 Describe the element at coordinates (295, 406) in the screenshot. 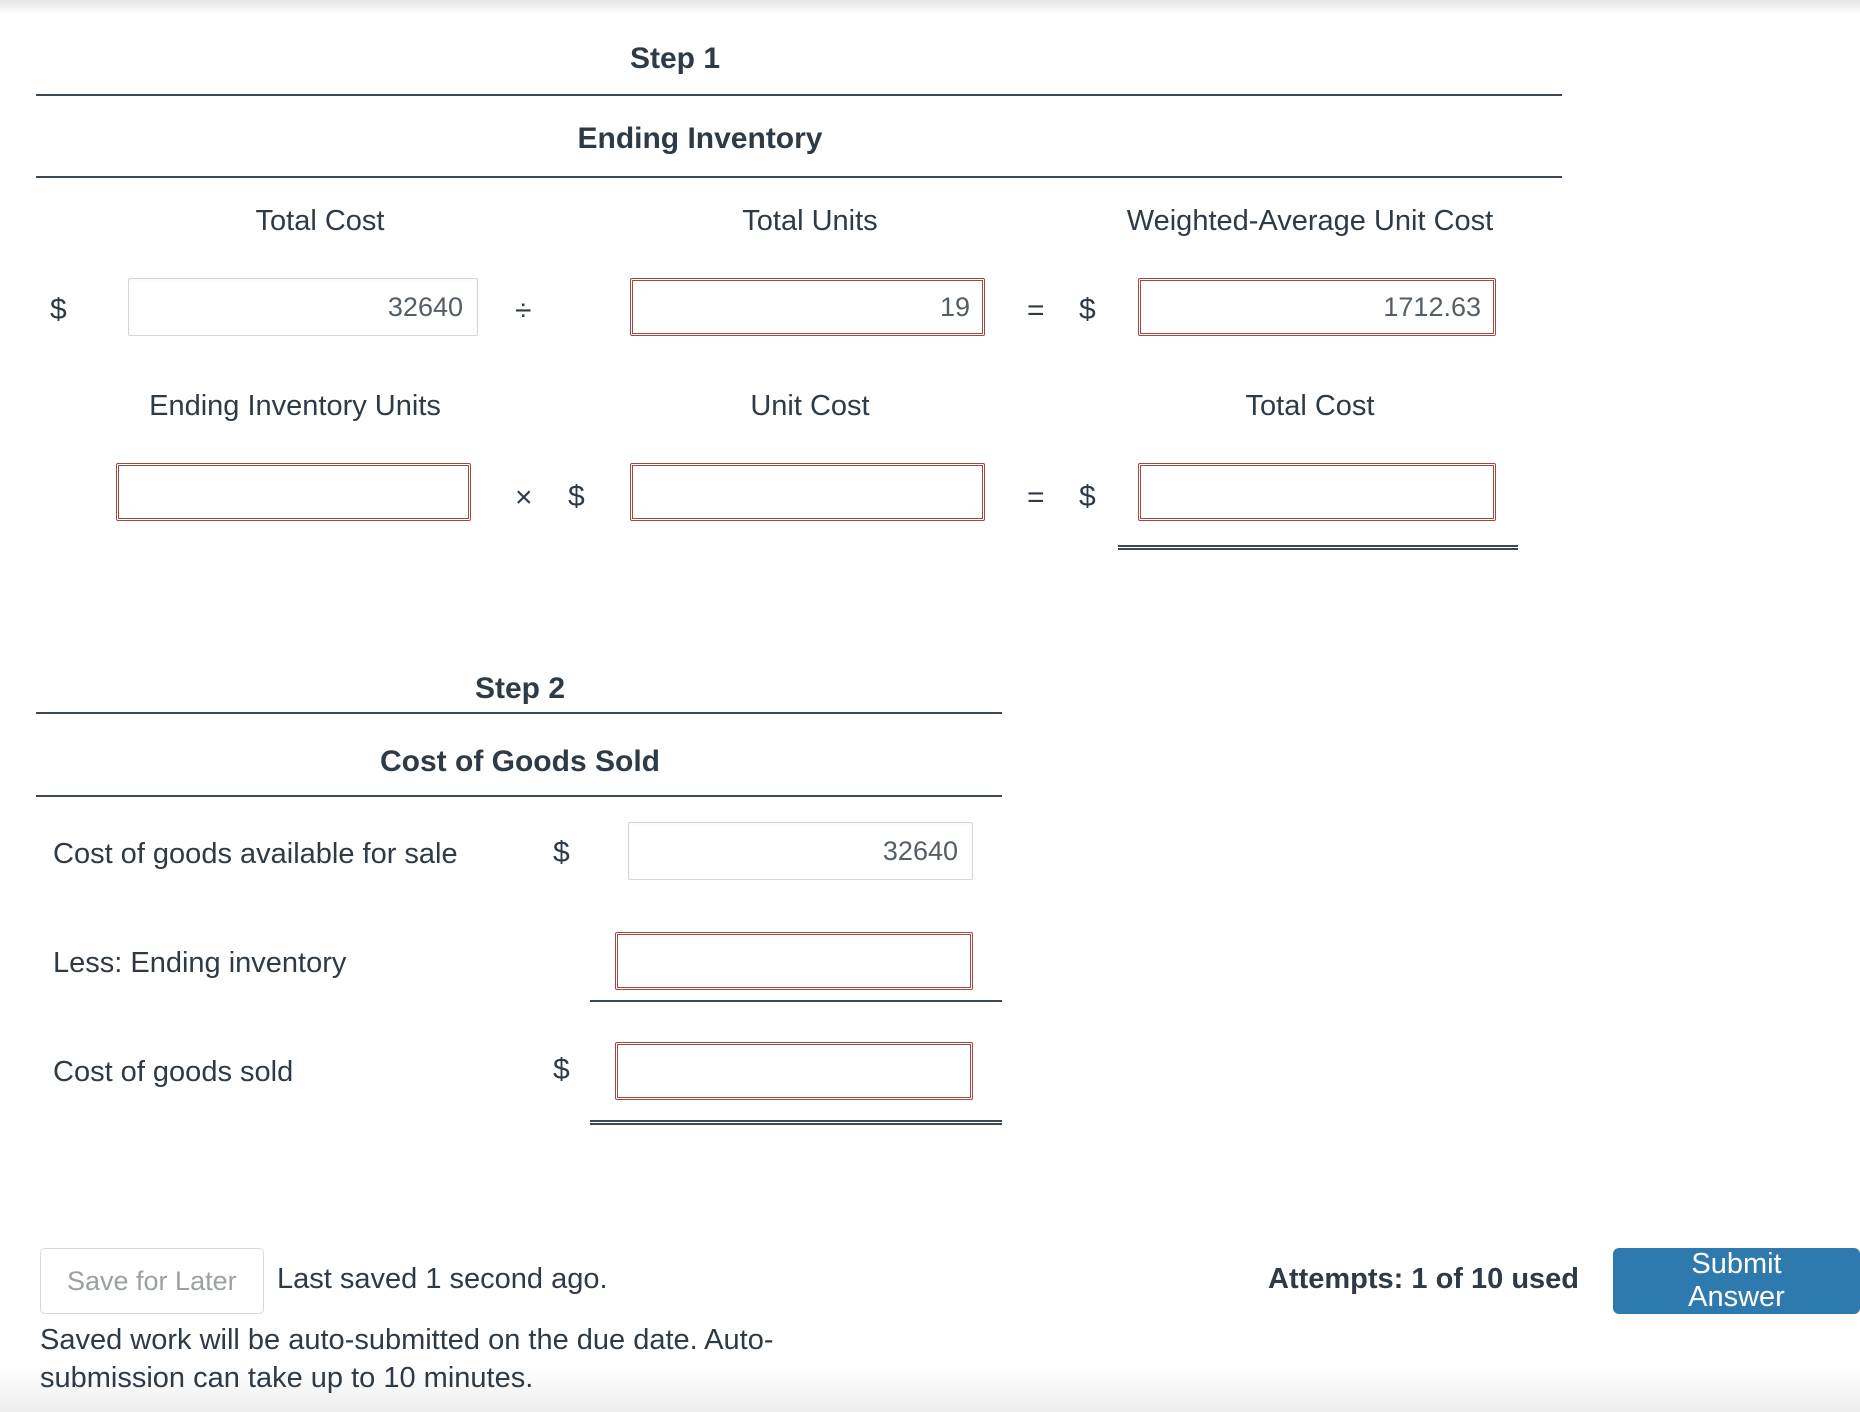

I see `label-ending-inventory-units: Ending Inventory Units` at that location.